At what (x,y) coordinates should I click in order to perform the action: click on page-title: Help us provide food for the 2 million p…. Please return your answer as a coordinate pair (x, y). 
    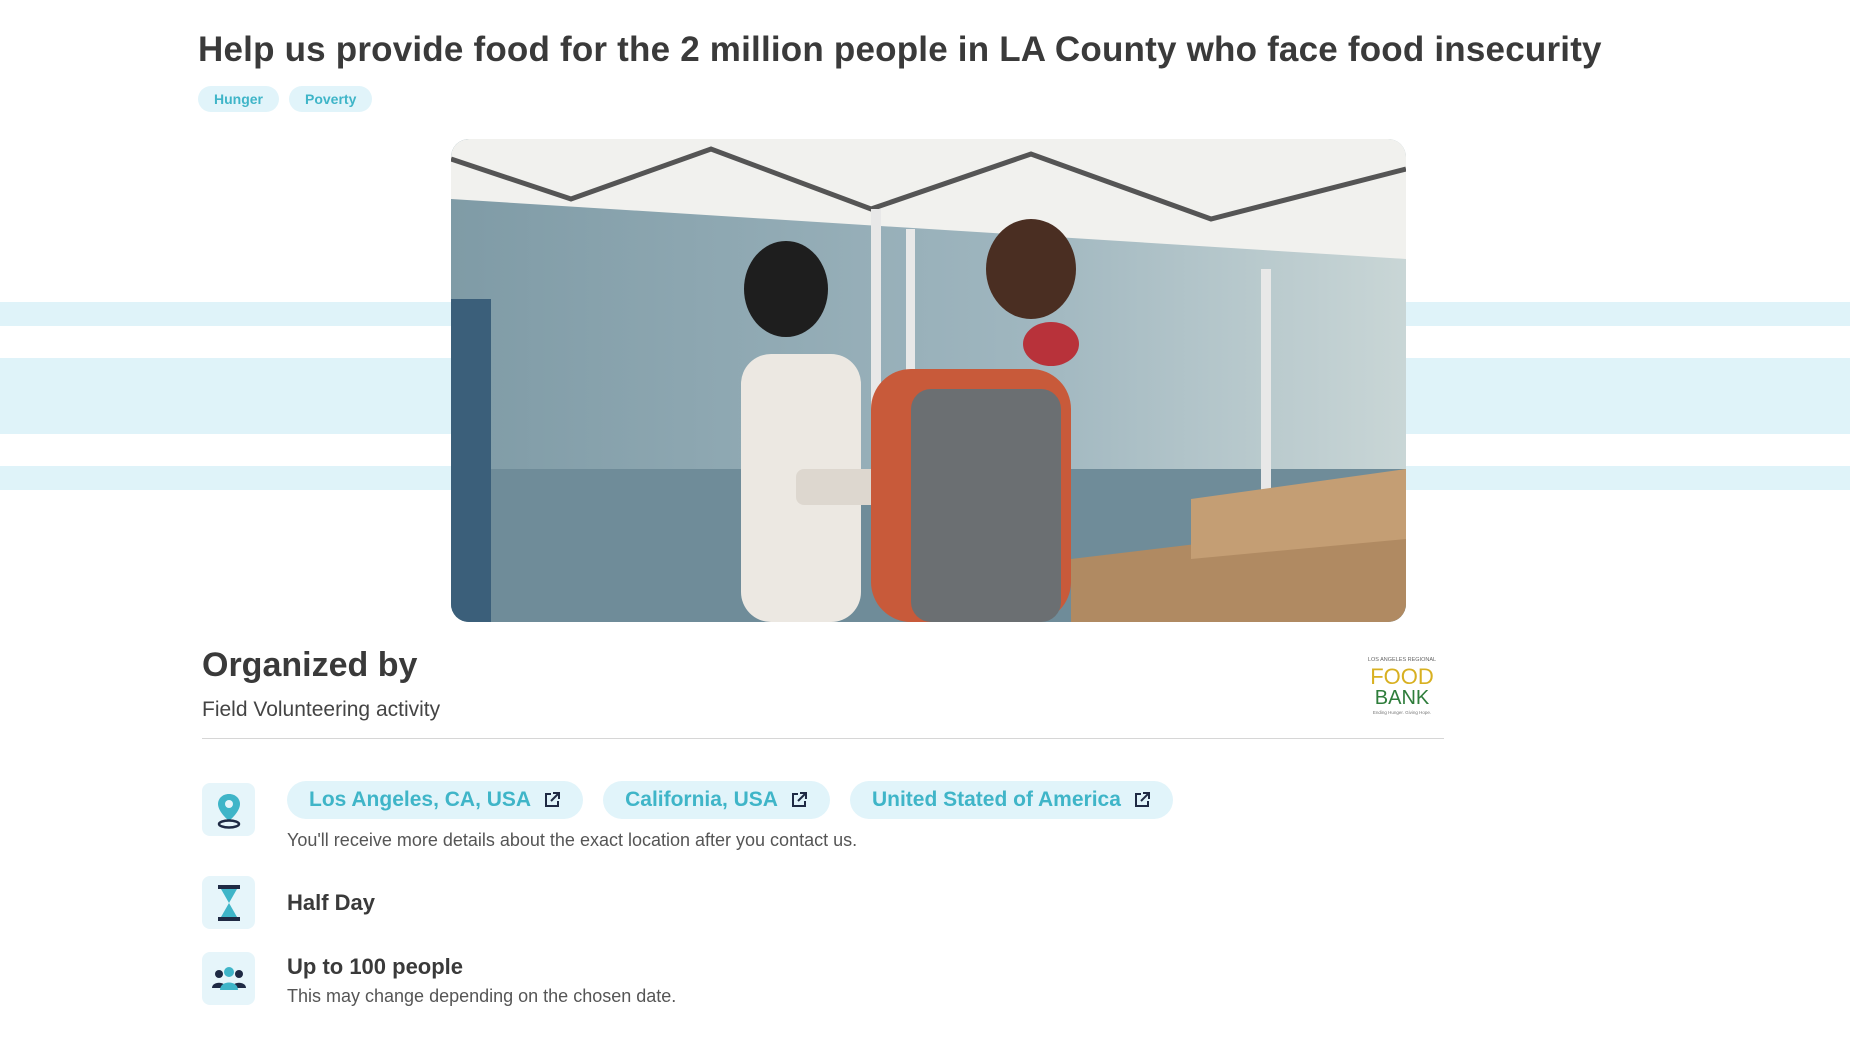
    Looking at the image, I should click on (900, 49).